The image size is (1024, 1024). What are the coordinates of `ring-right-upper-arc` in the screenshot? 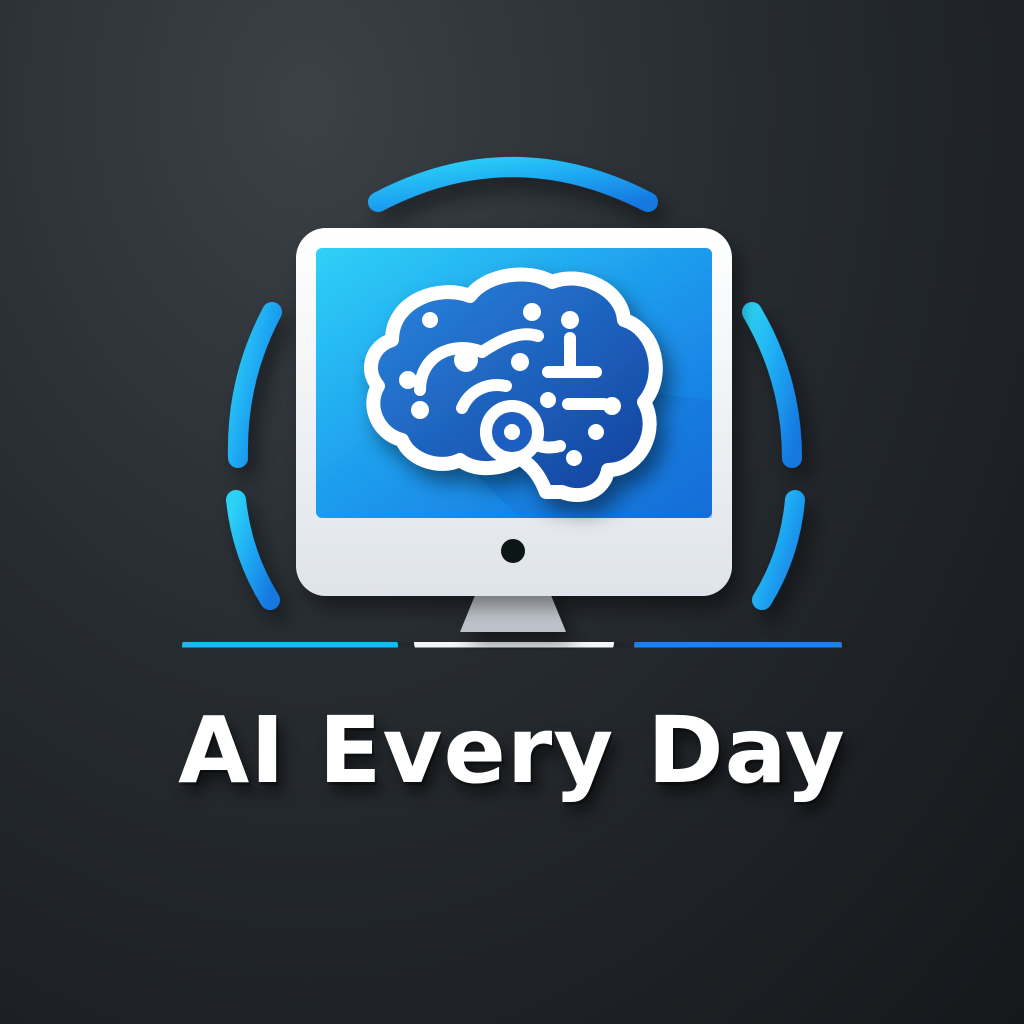 It's located at (772, 385).